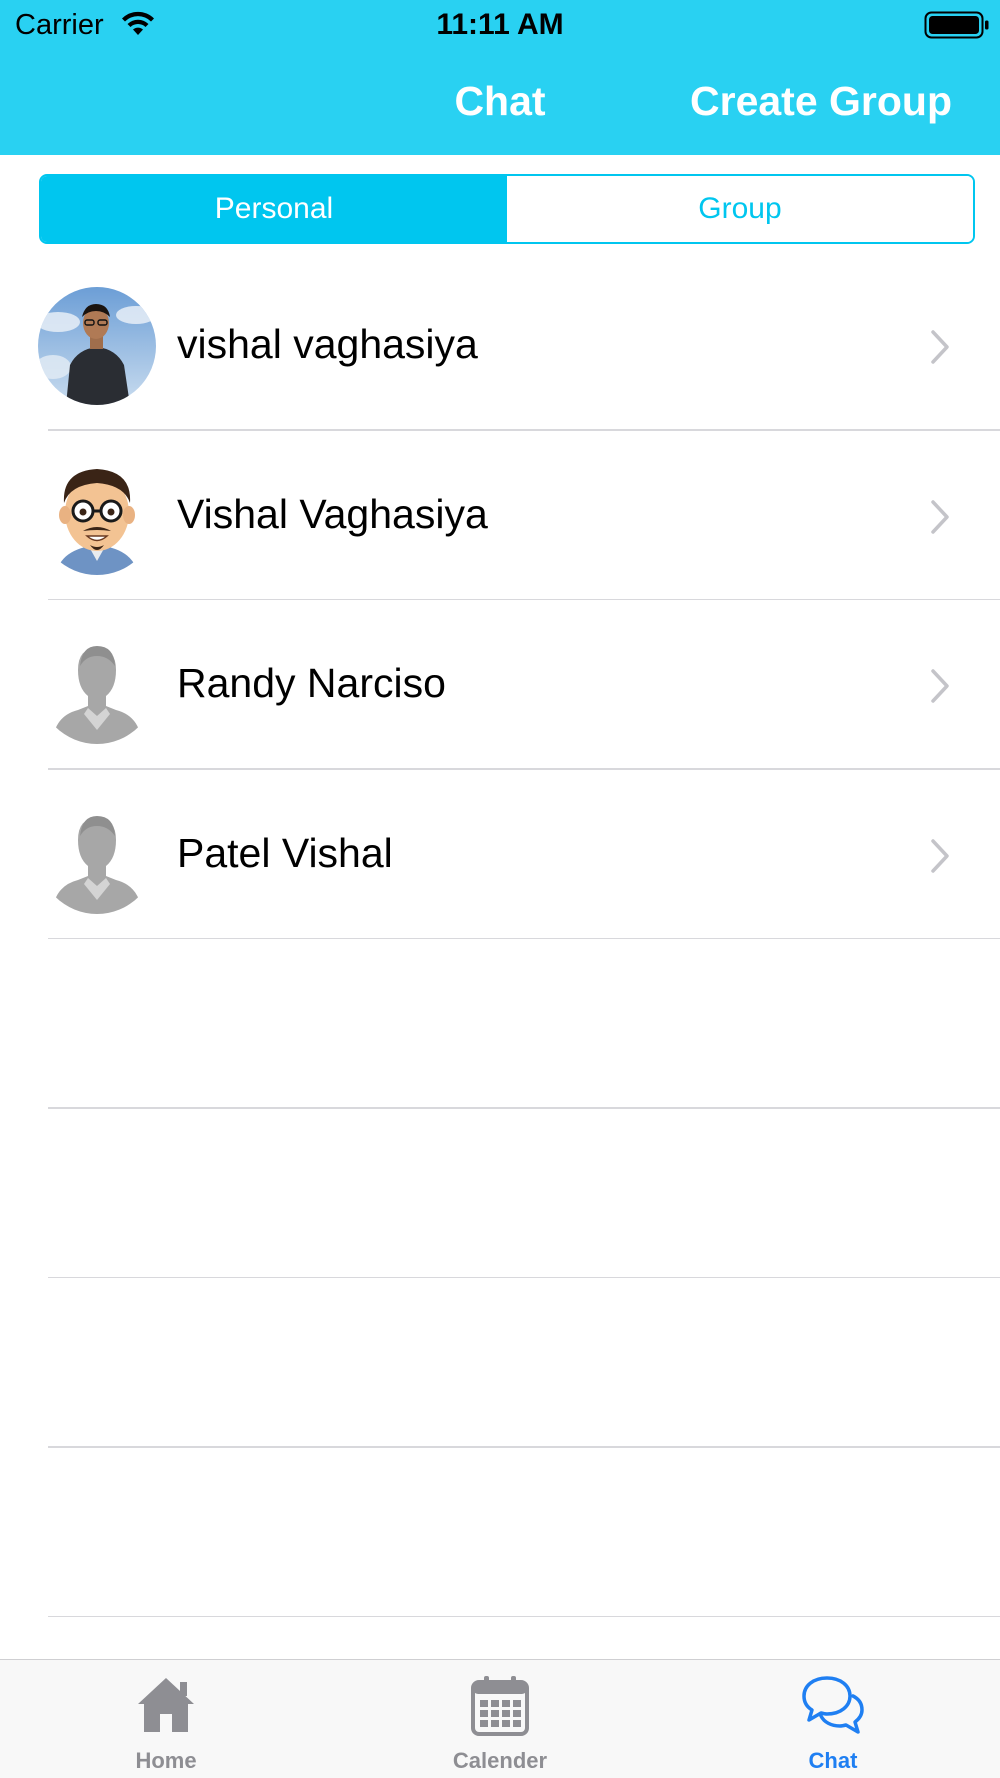 The image size is (1000, 1778). What do you see at coordinates (524, 1616) in the screenshot?
I see `row-divider` at bounding box center [524, 1616].